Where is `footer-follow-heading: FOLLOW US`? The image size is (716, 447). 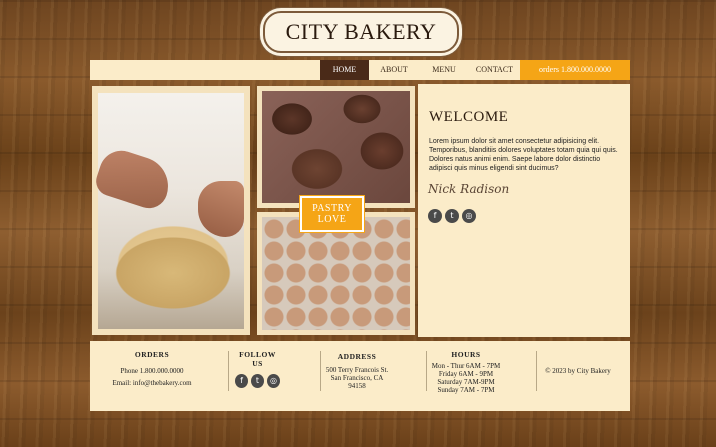 footer-follow-heading: FOLLOW US is located at coordinates (257, 359).